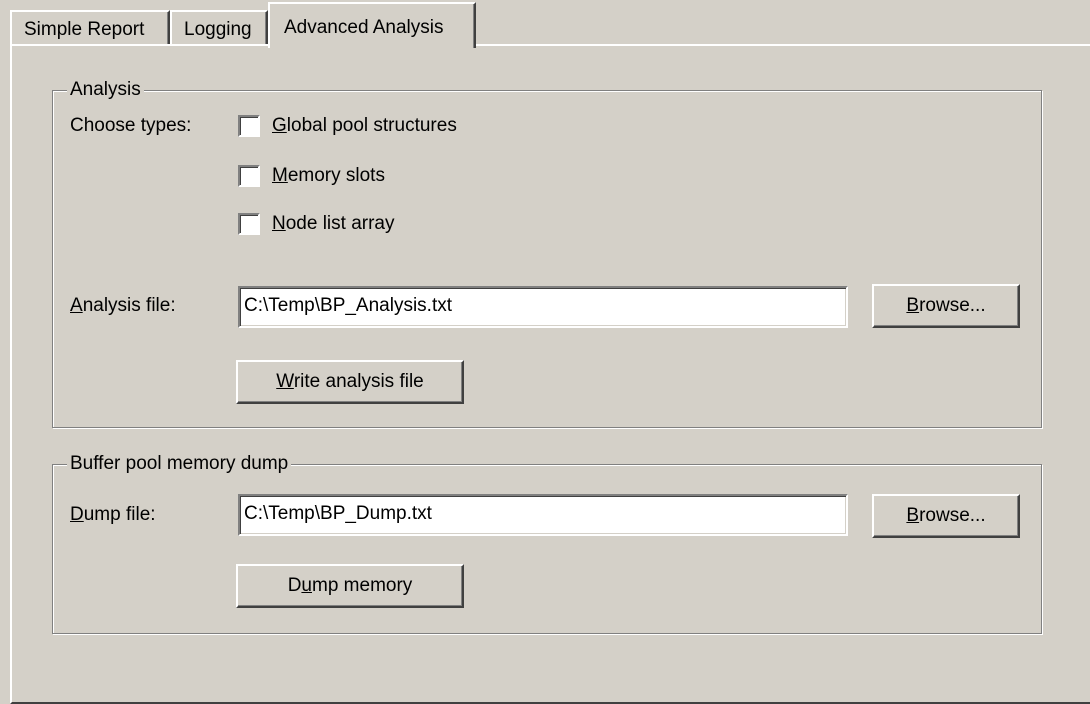  I want to click on tab-label: Logging, so click(218, 29).